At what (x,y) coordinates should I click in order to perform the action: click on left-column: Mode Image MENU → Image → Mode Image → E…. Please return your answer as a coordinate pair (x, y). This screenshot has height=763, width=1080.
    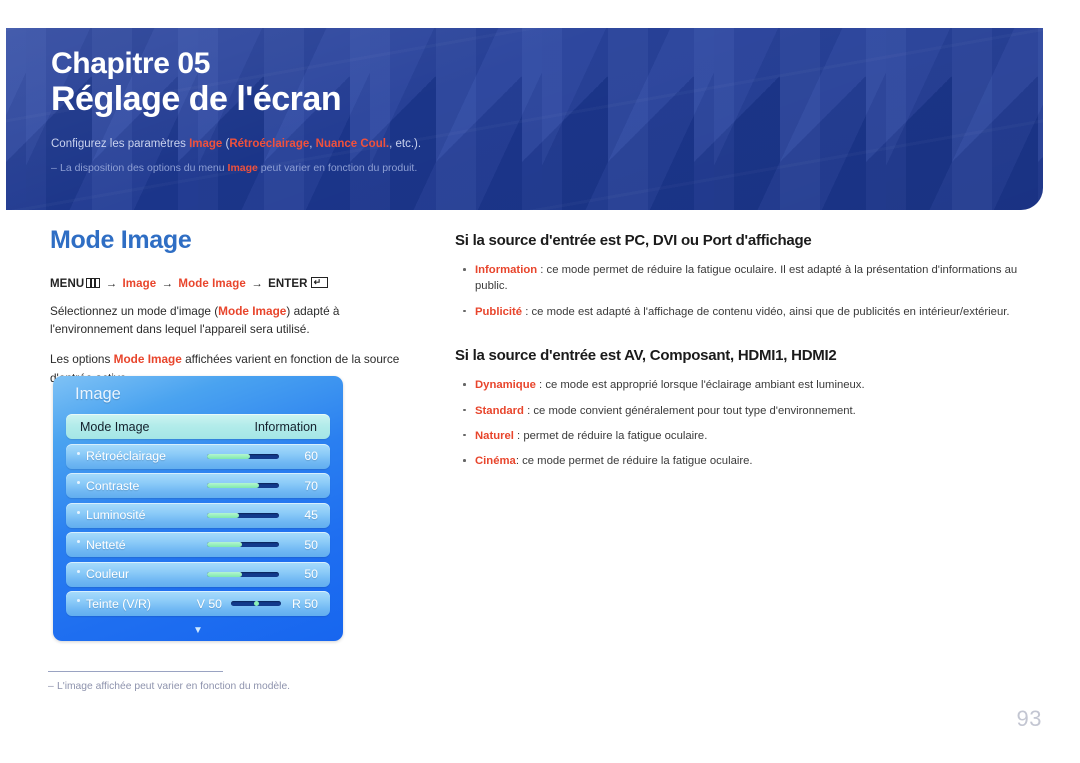
    Looking at the image, I should click on (237, 312).